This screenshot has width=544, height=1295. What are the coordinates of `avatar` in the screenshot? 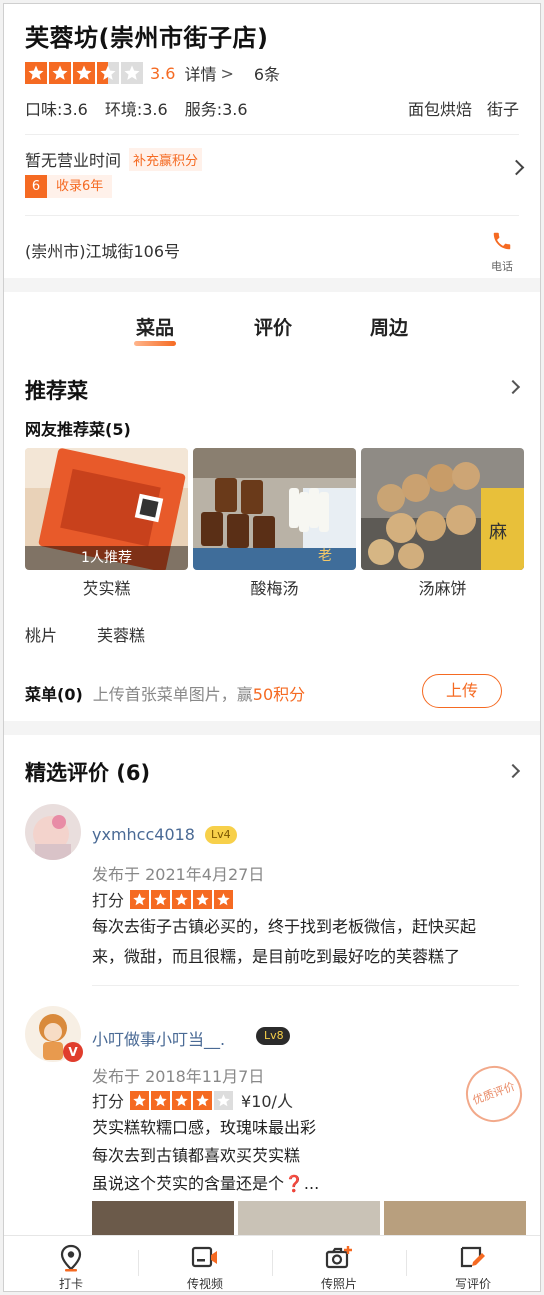 It's located at (53, 832).